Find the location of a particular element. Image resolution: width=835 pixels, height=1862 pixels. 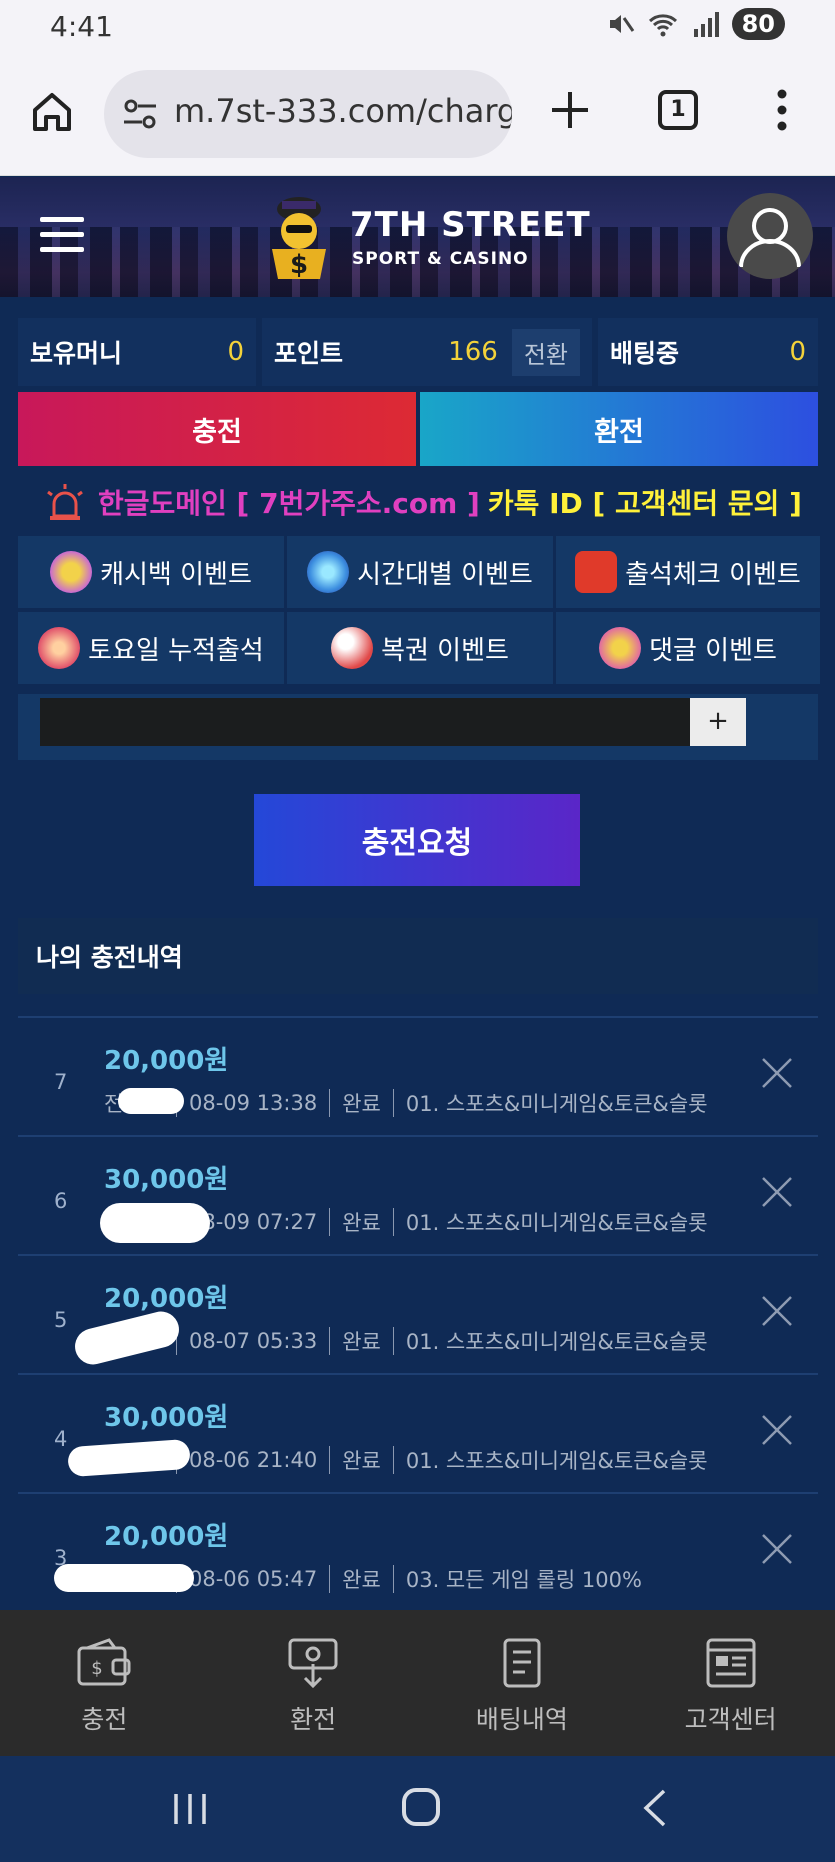

logo-title: 7TH STREET is located at coordinates (470, 225).